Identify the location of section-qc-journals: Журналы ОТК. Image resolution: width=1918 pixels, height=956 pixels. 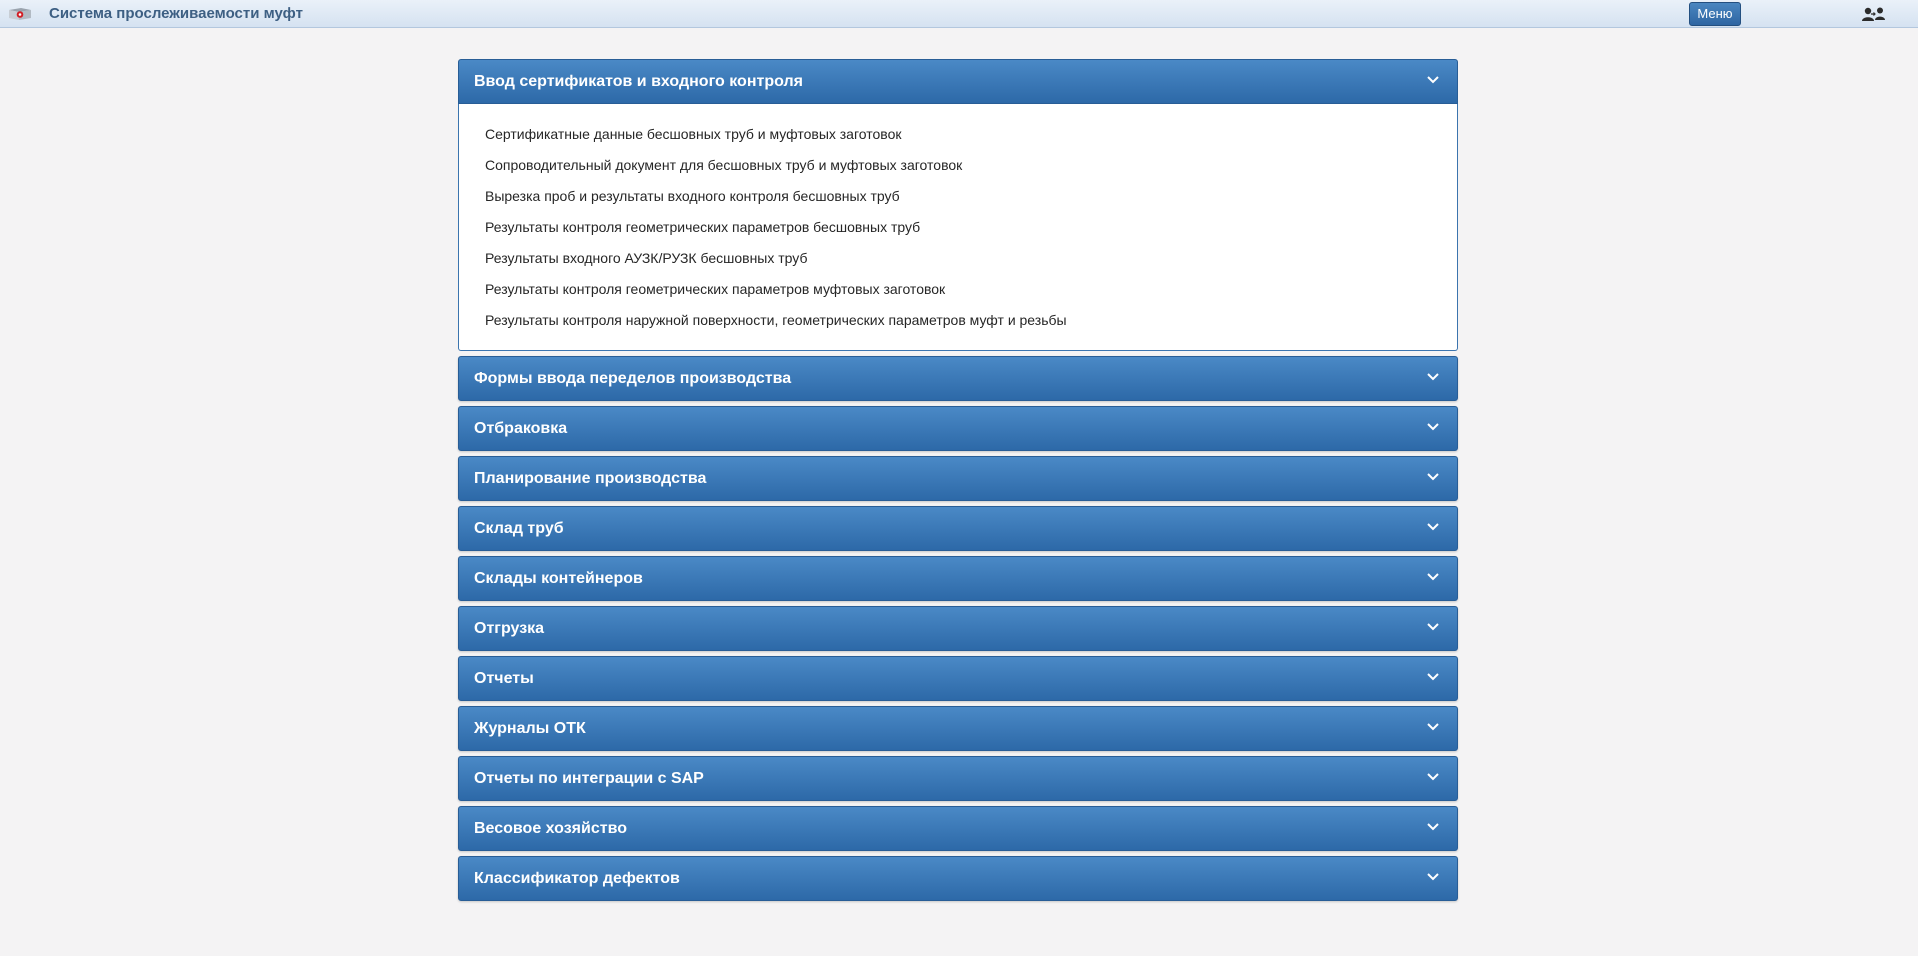
(958, 728).